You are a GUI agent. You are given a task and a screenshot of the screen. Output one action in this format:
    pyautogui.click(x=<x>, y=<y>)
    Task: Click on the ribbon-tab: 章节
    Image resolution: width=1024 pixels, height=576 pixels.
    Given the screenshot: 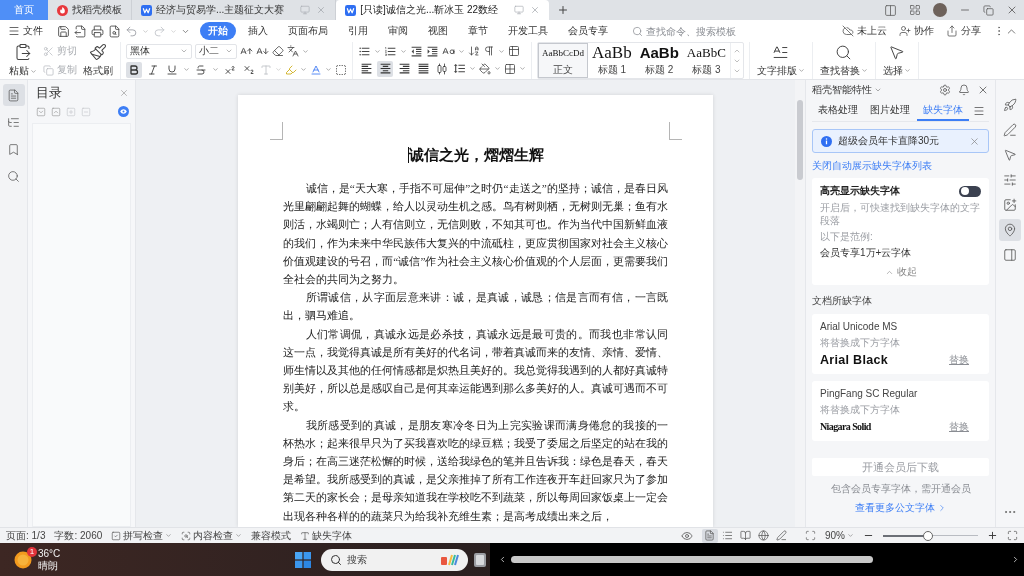 What is the action you would take?
    pyautogui.click(x=478, y=31)
    